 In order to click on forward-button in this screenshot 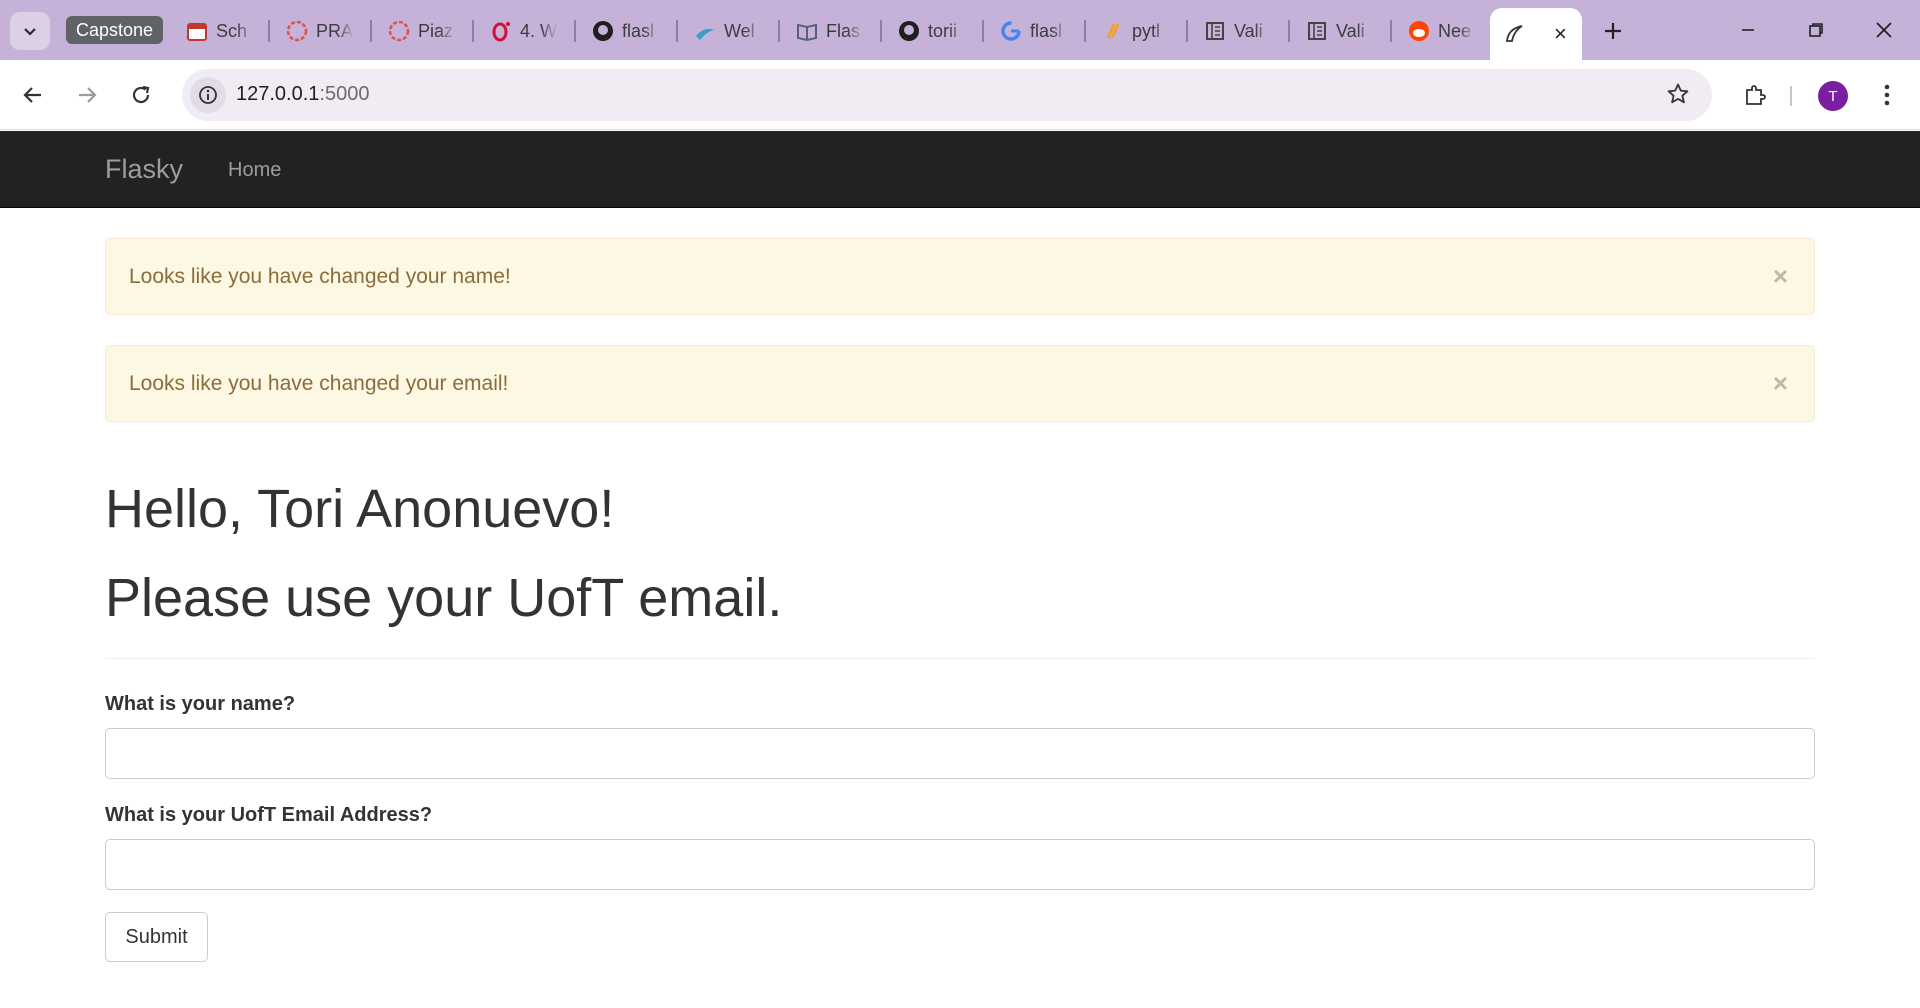, I will do `click(87, 95)`.